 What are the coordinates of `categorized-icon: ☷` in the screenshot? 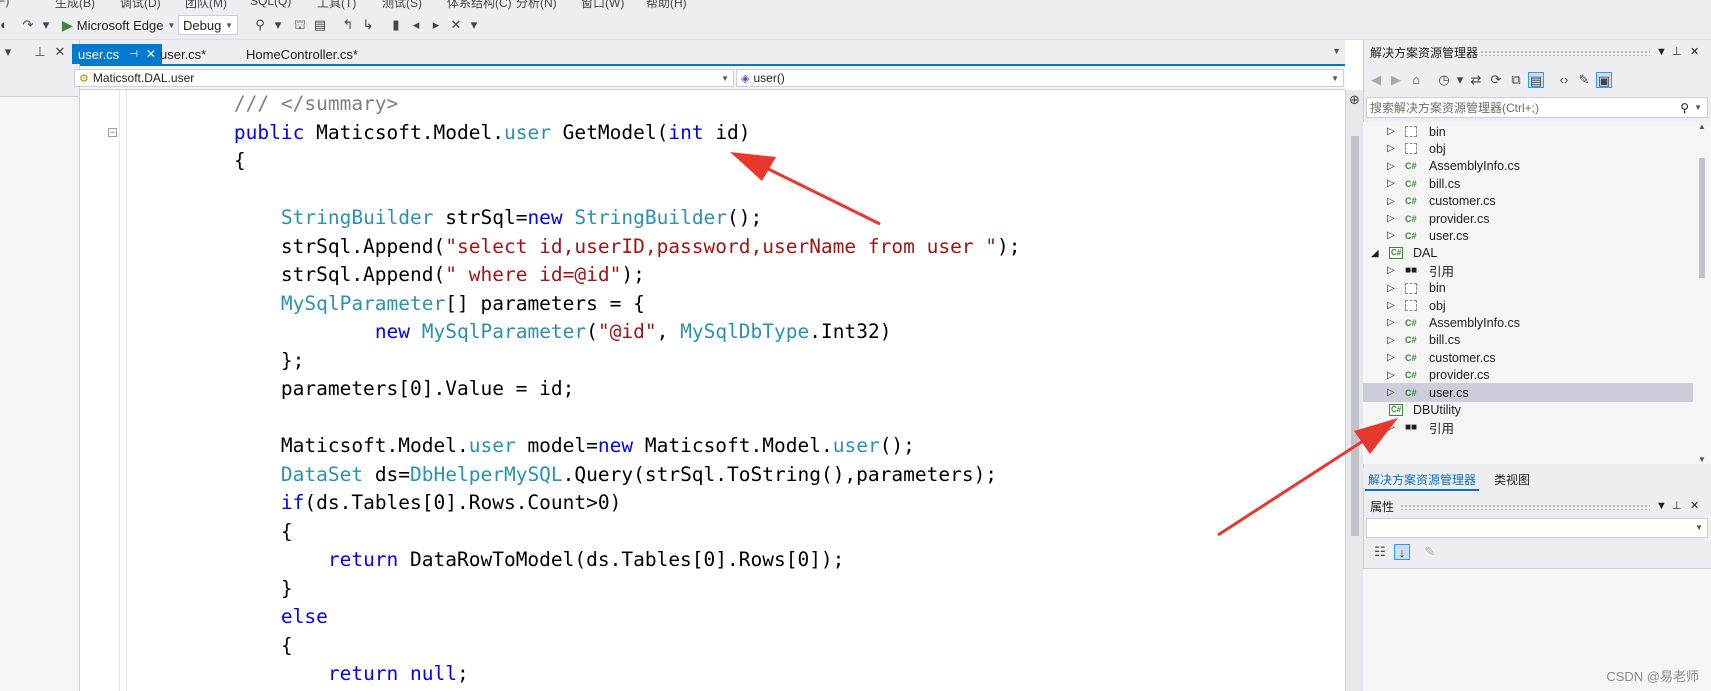 It's located at (1380, 552).